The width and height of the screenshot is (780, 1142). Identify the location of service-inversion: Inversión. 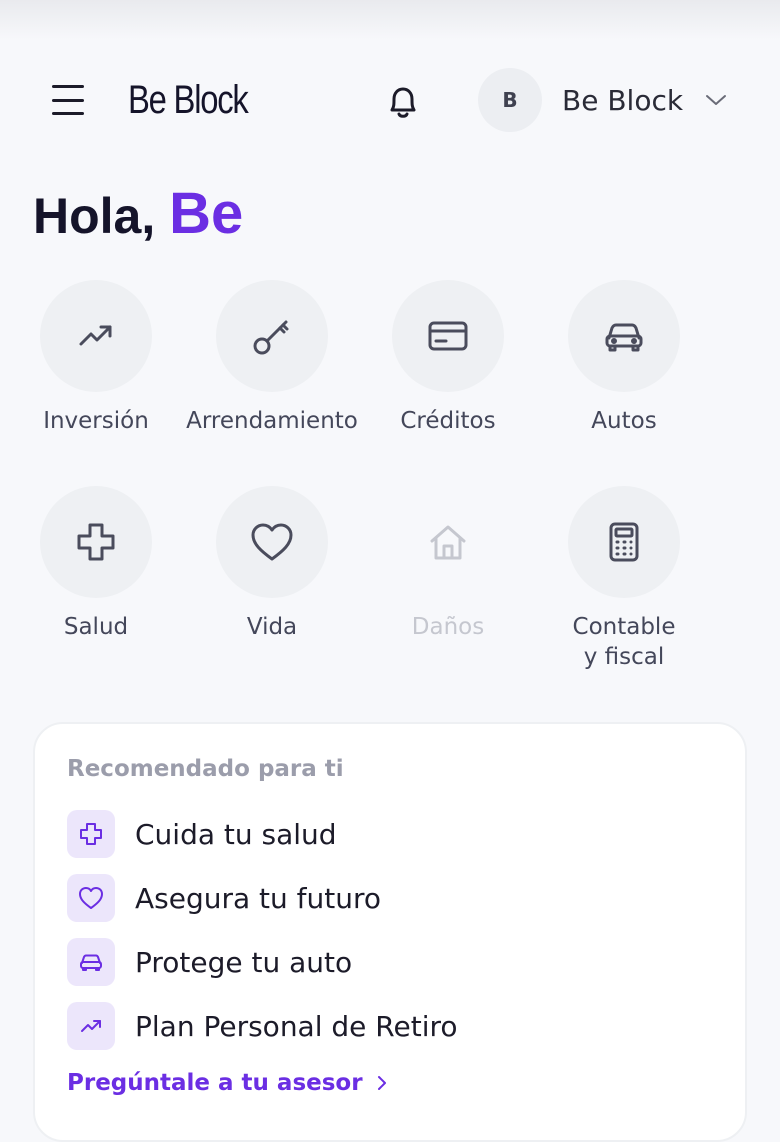
(96, 358).